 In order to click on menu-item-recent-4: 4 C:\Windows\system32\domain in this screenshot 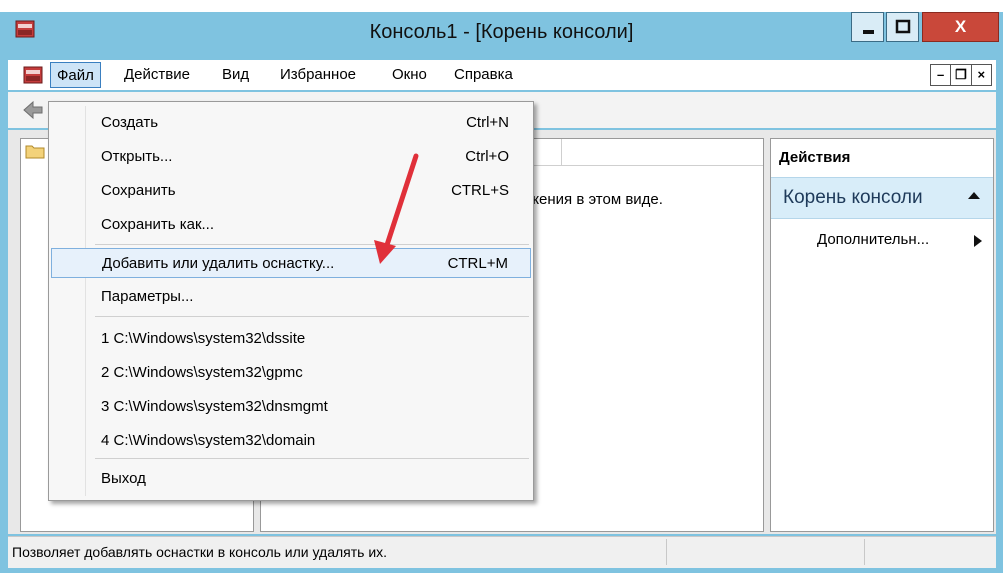, I will do `click(291, 441)`.